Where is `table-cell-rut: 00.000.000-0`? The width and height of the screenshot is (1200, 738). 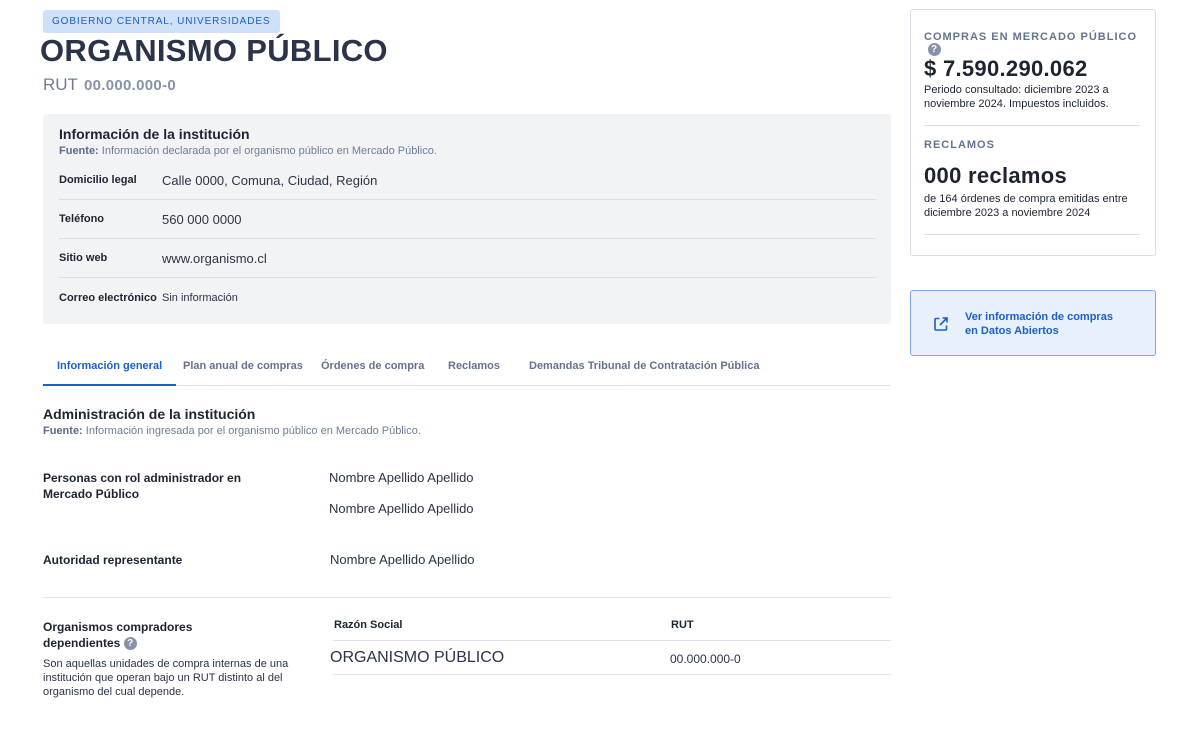 table-cell-rut: 00.000.000-0 is located at coordinates (705, 659).